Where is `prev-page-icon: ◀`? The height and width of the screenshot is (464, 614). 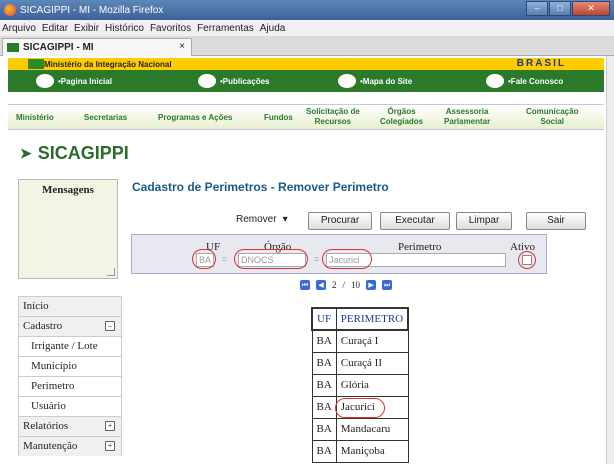 prev-page-icon: ◀ is located at coordinates (321, 285).